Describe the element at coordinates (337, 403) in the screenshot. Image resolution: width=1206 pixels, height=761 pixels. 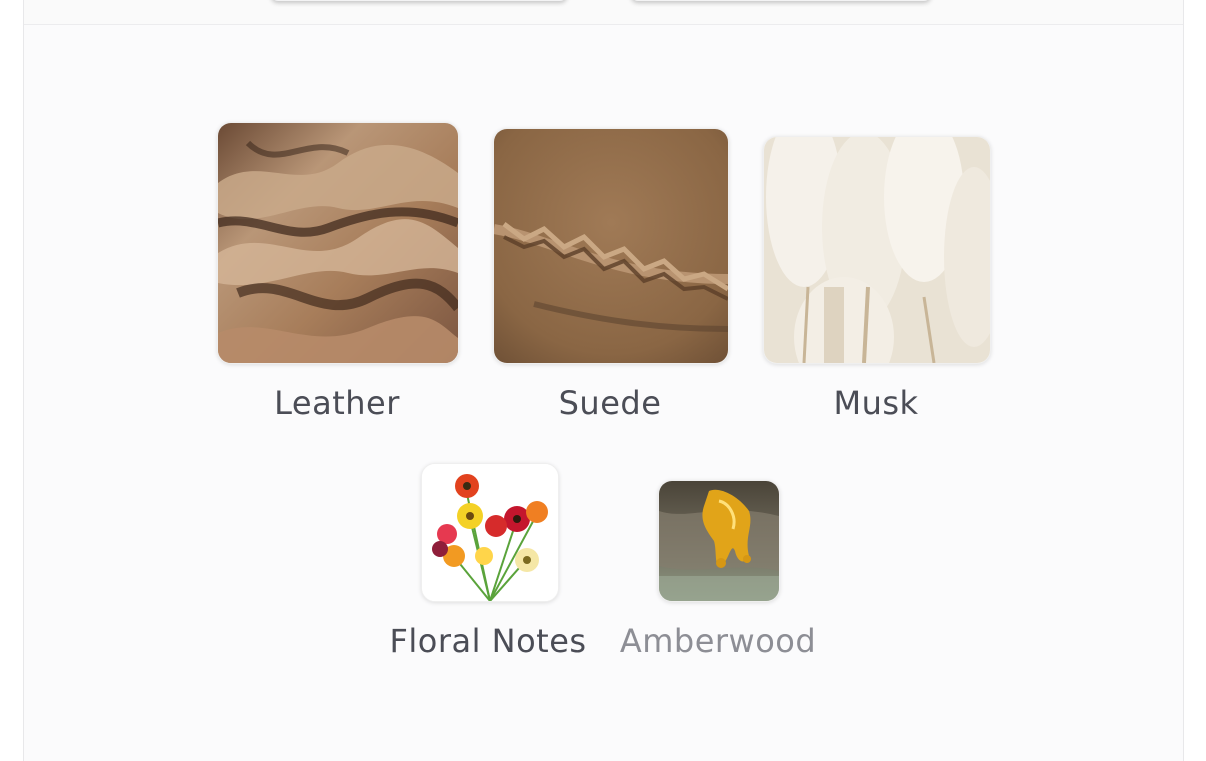
I see `note-label-leather: Leather` at that location.